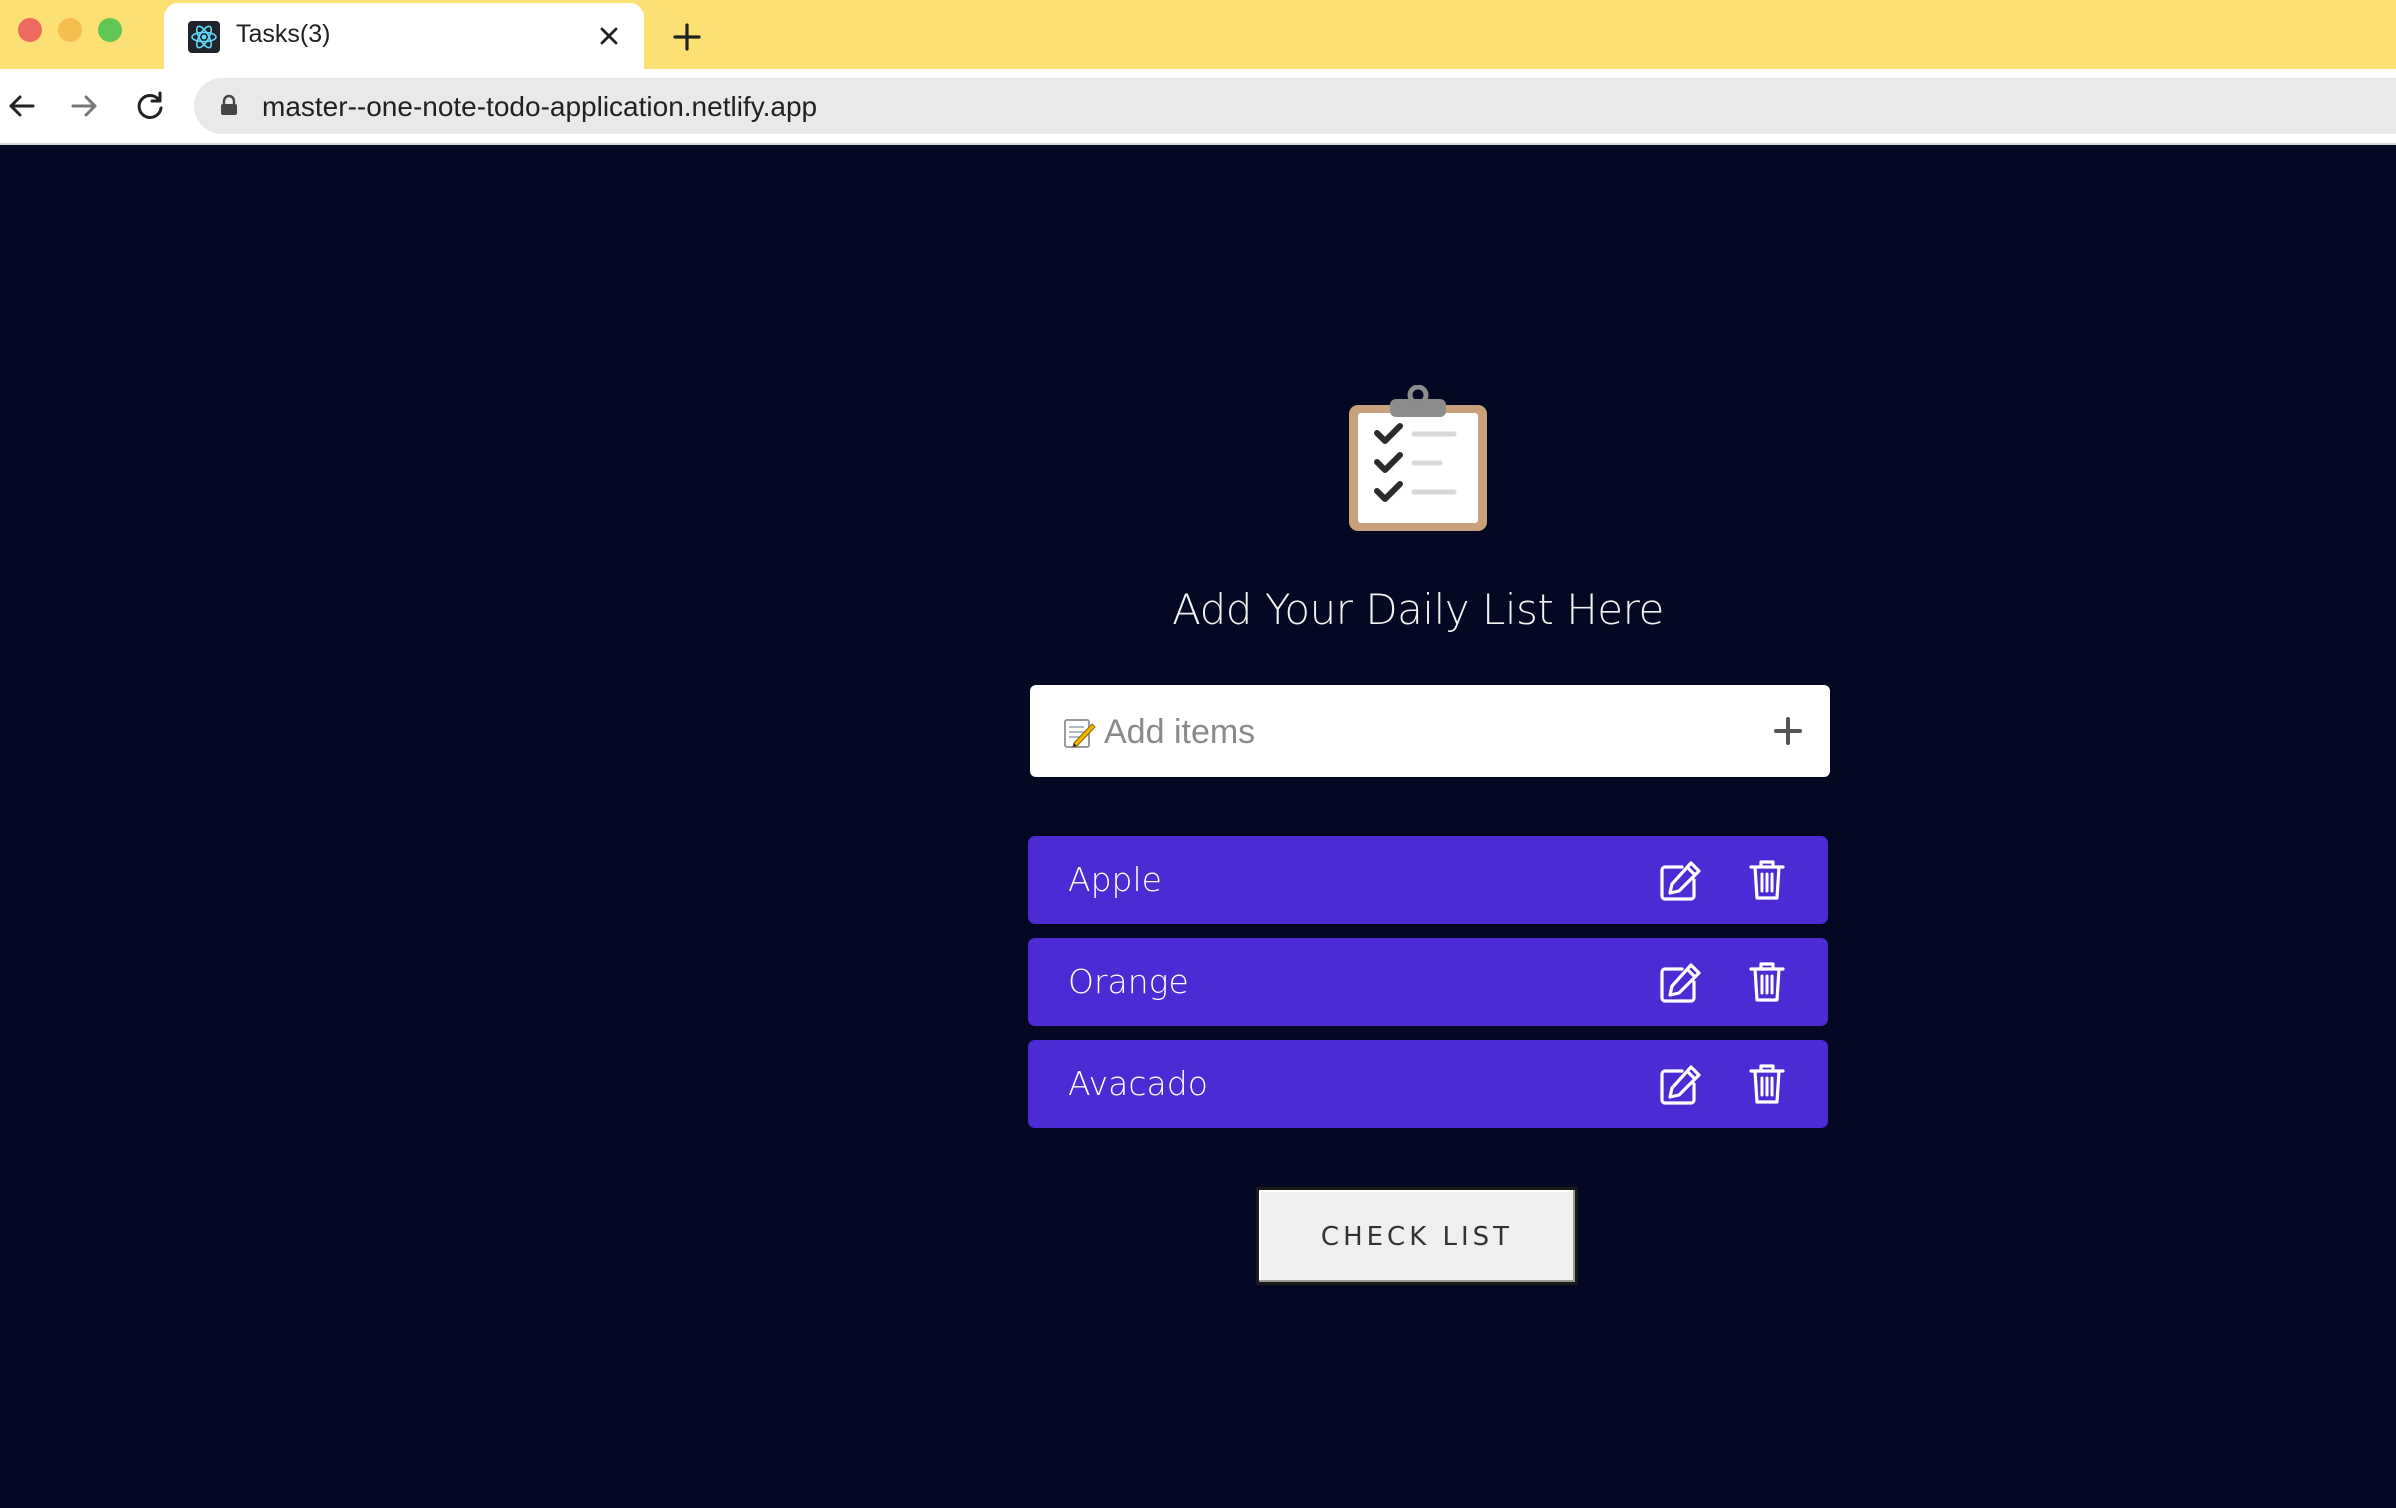  I want to click on memo-icon, so click(1080, 733).